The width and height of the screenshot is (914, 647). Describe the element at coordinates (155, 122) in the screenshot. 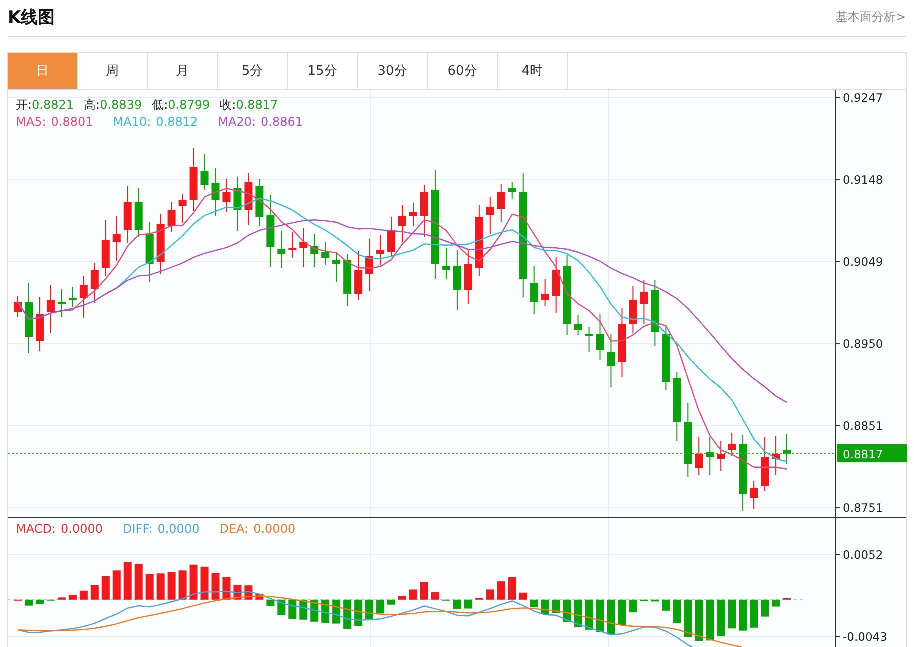

I see `legend-reading: MA10: 0.8812` at that location.